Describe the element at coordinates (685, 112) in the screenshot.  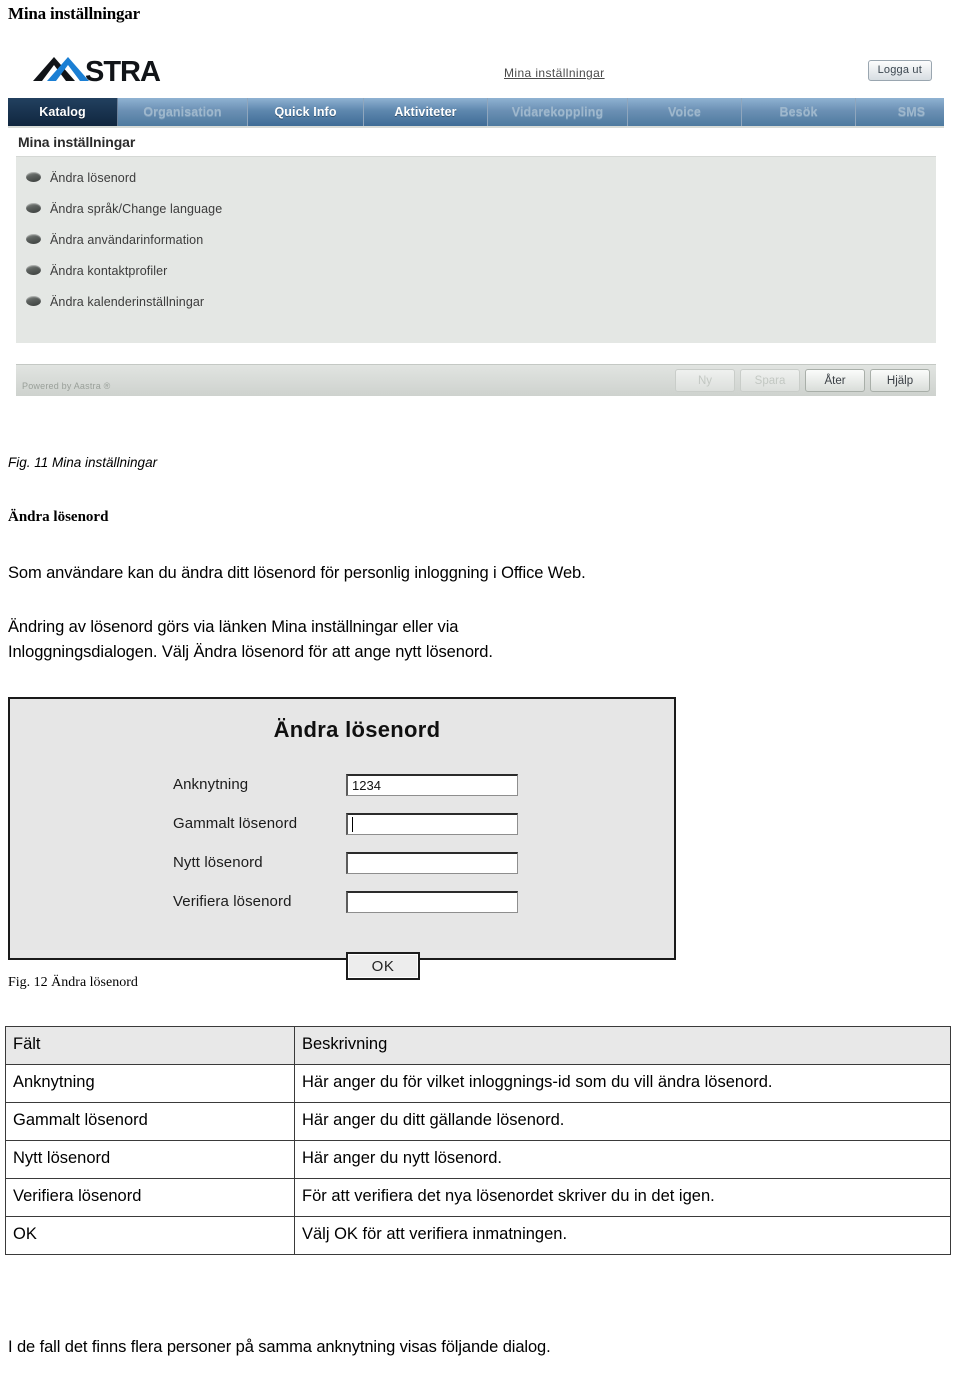
I see `tab-voice: Voice` at that location.